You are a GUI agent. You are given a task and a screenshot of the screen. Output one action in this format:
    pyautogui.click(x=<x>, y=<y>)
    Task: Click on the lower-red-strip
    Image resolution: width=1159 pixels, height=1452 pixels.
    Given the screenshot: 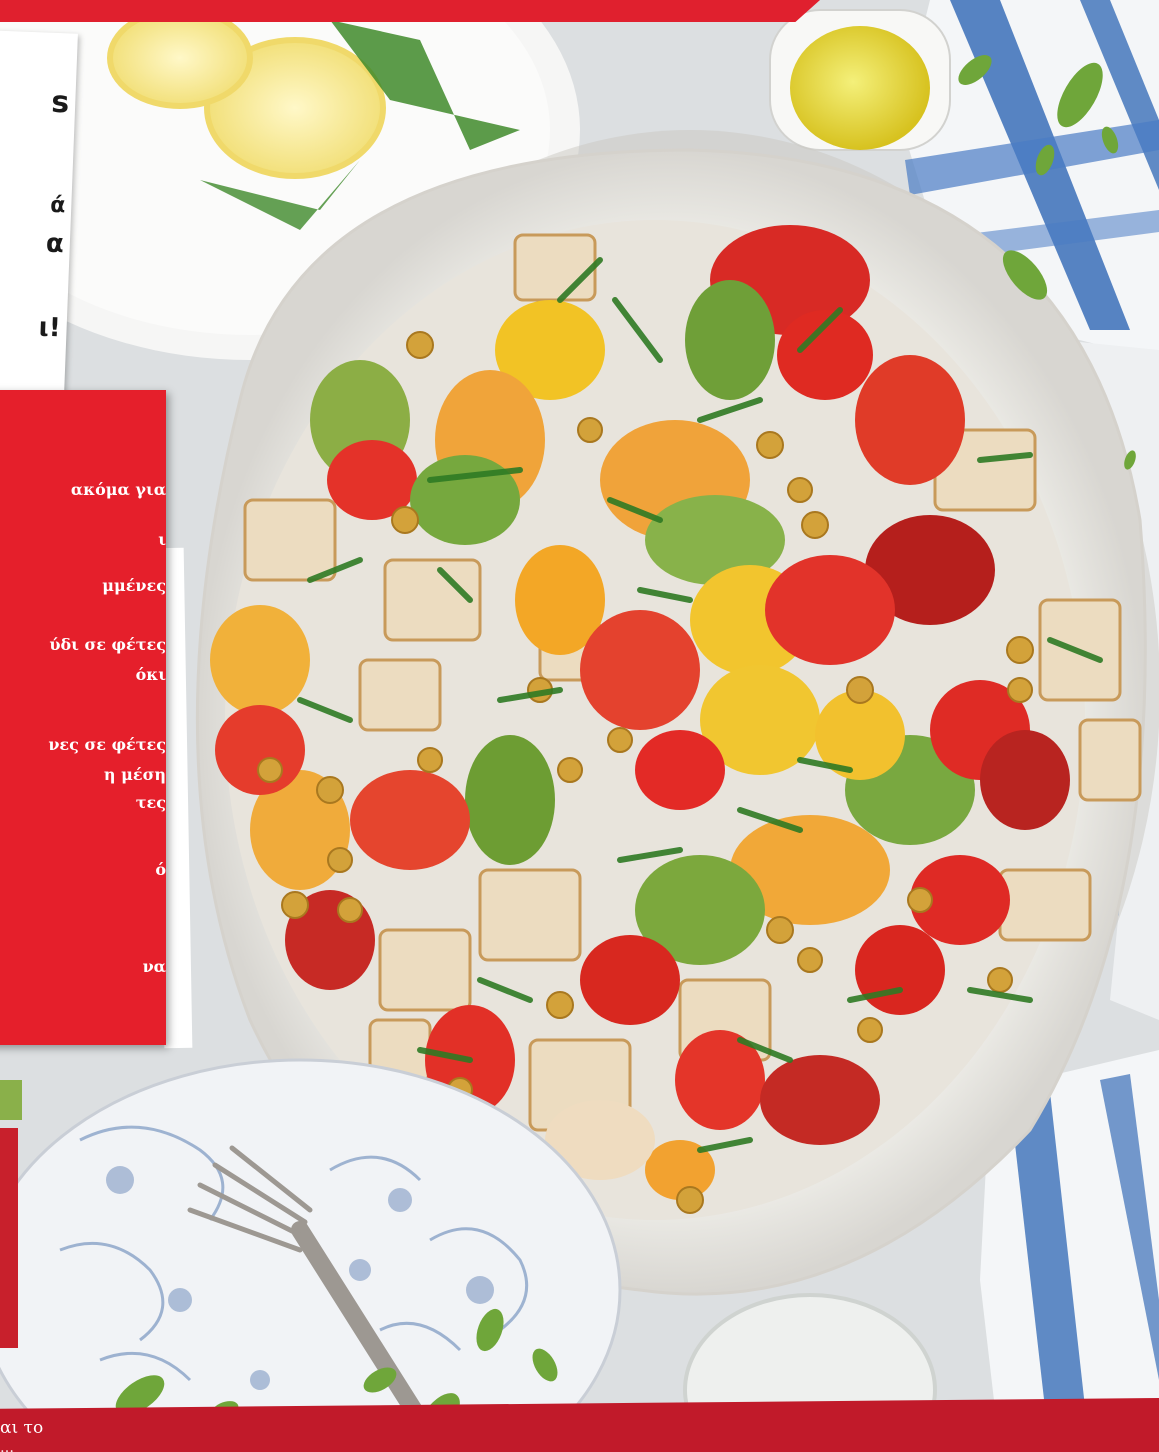 What is the action you would take?
    pyautogui.click(x=9, y=1238)
    